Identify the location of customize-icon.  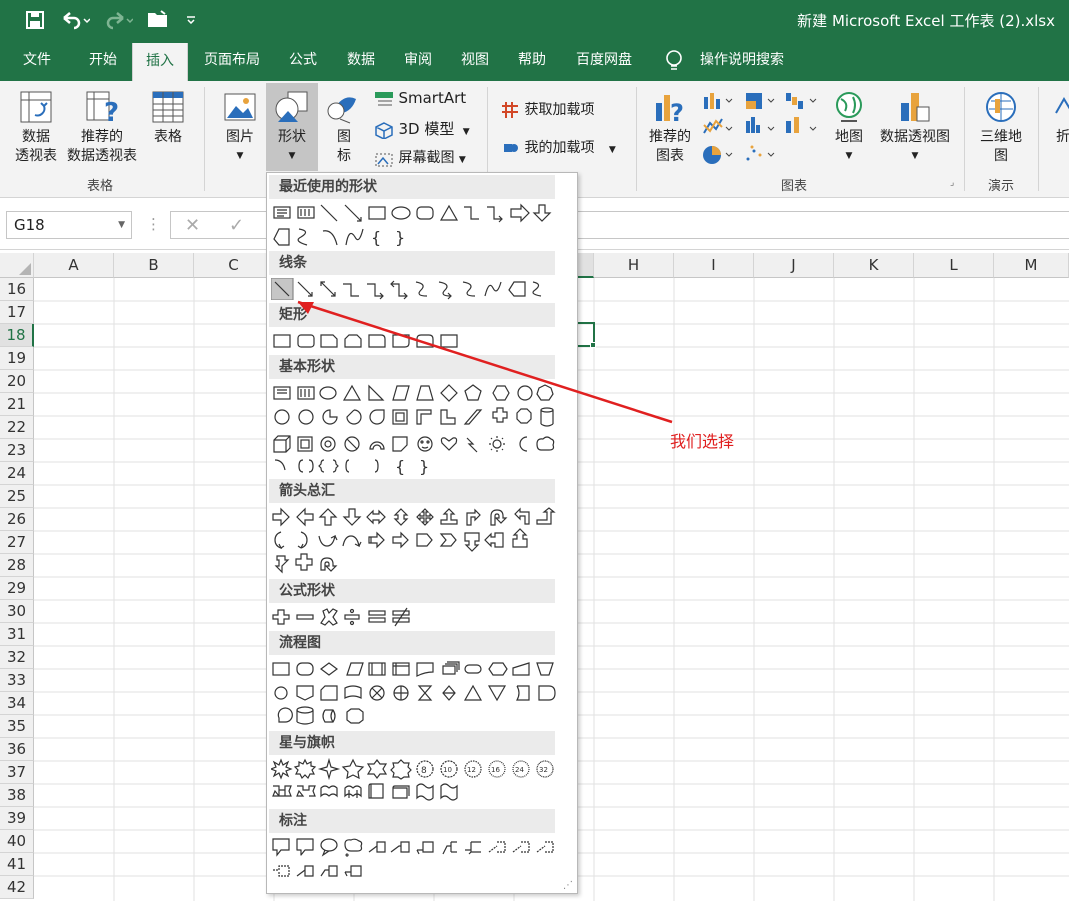
(191, 19).